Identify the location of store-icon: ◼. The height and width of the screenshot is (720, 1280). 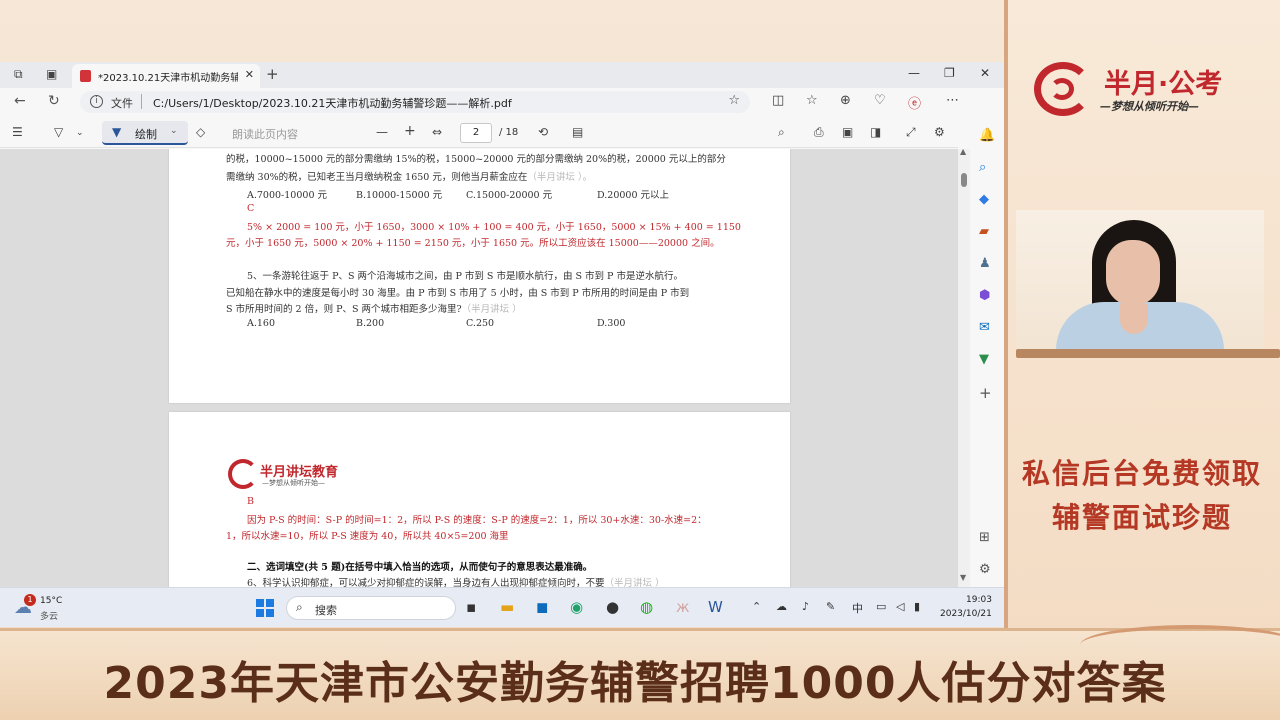
(542, 607).